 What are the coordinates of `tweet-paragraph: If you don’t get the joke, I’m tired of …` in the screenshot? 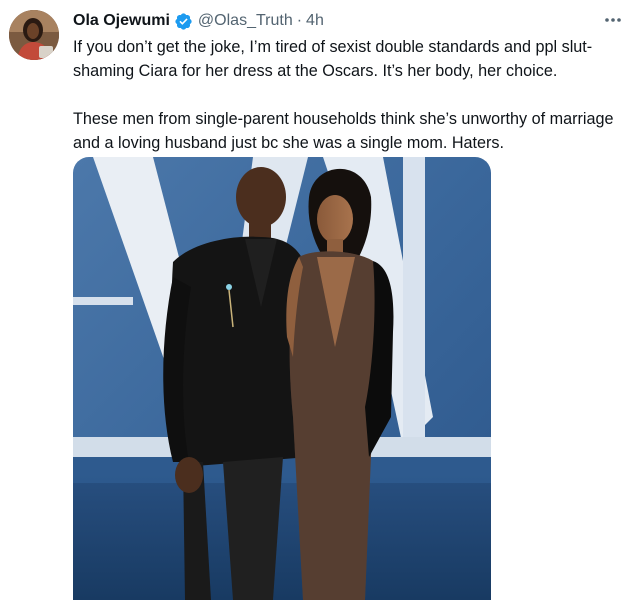 It's located at (333, 59).